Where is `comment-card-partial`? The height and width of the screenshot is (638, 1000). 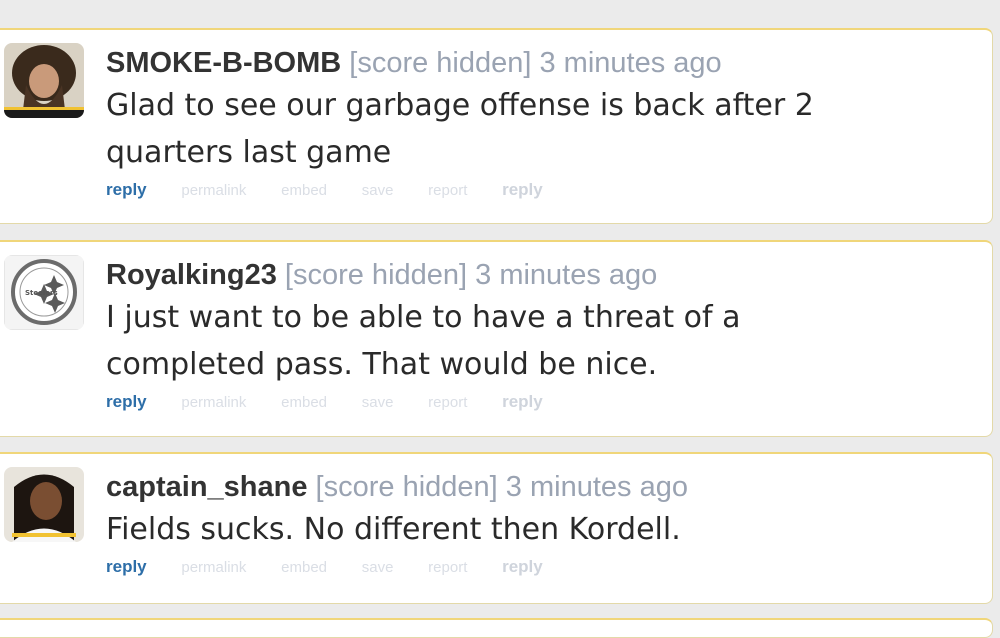
comment-card-partial is located at coordinates (496, 628).